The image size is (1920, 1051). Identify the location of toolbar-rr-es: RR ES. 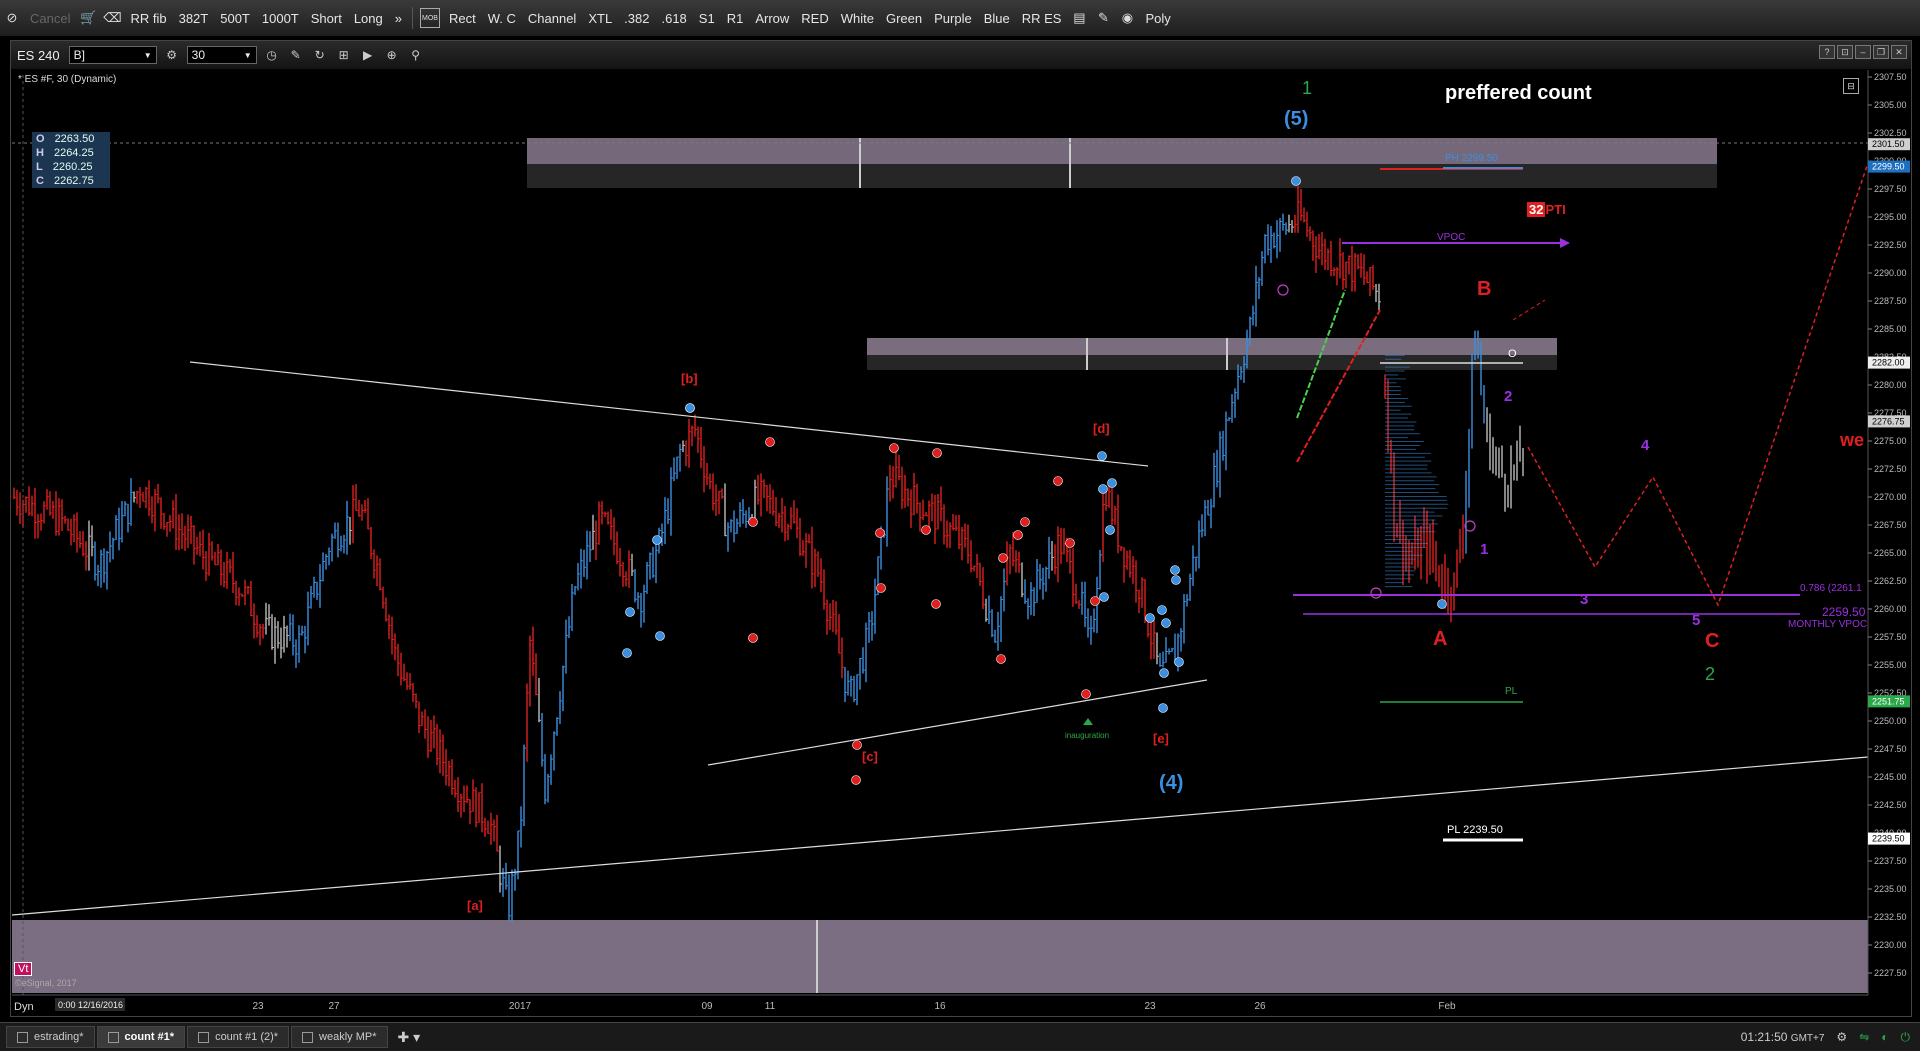
(1042, 18).